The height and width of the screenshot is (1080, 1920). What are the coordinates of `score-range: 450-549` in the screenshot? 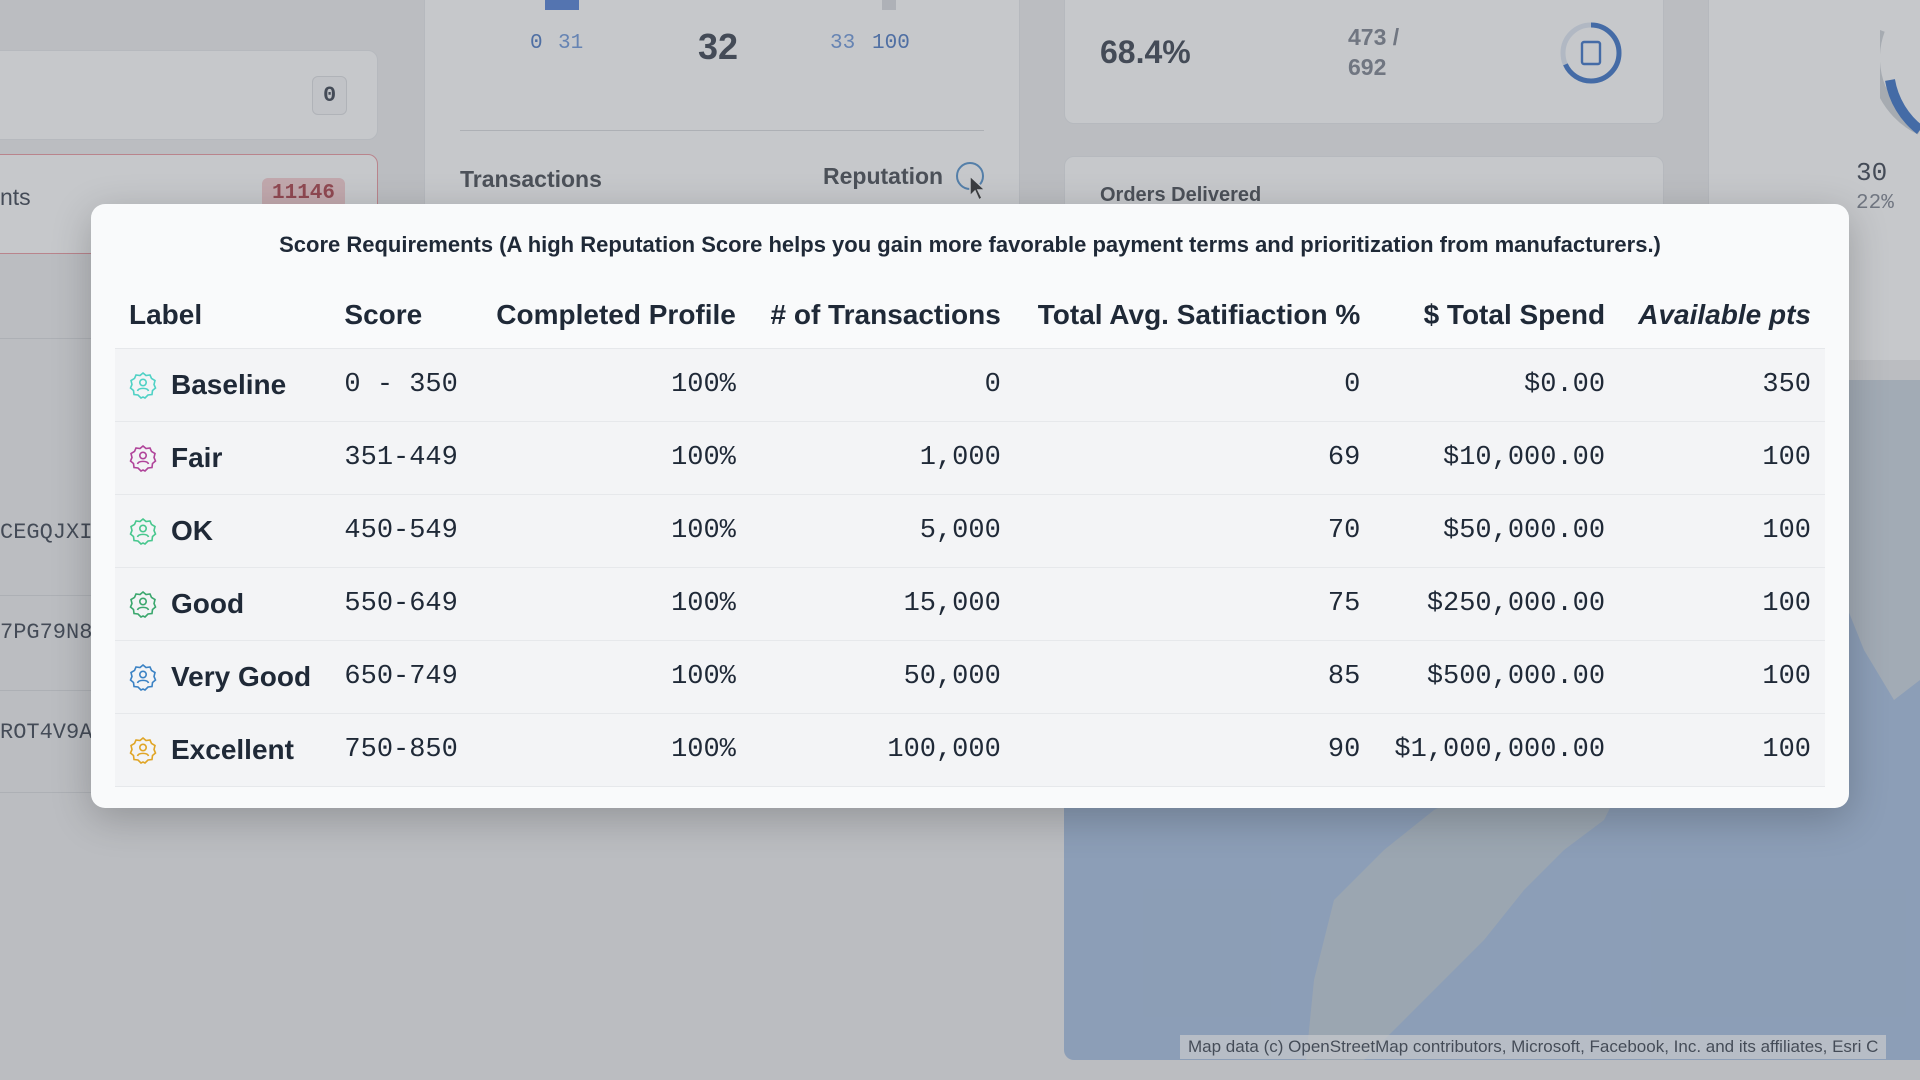 It's located at (403, 530).